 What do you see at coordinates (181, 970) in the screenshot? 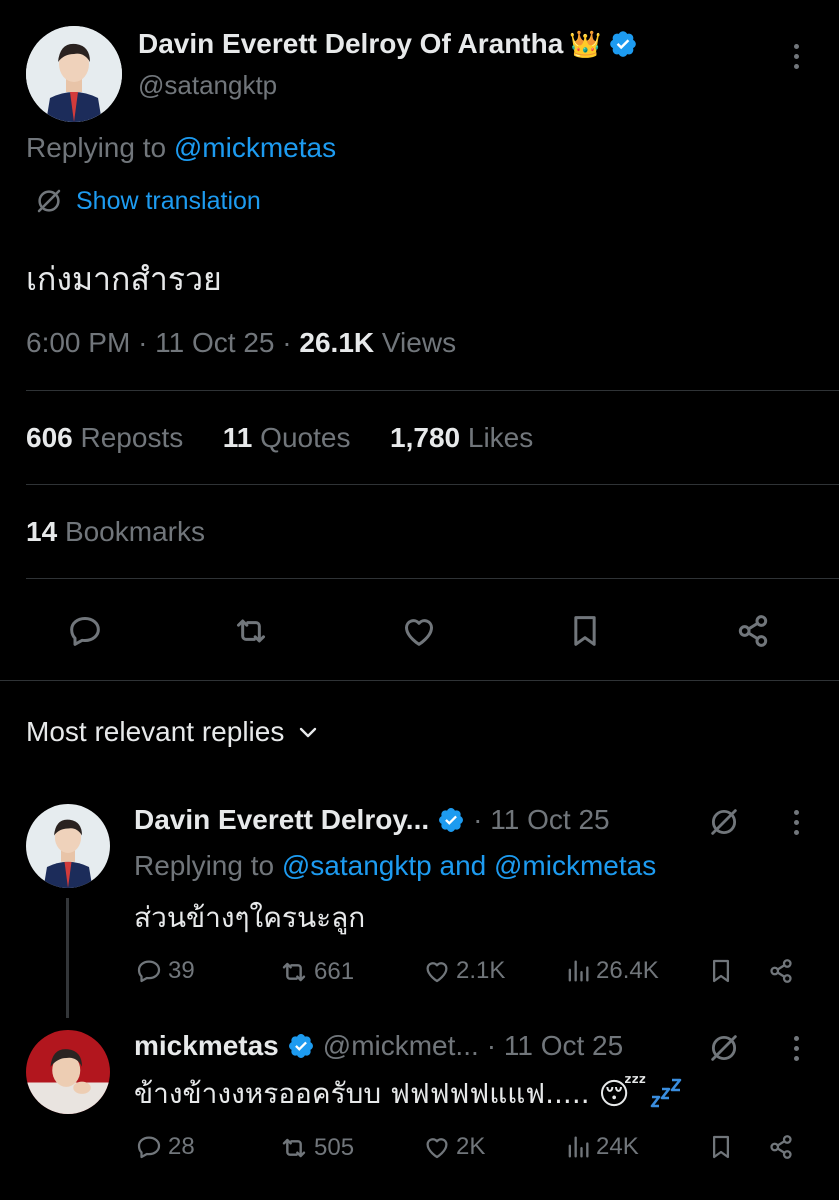
I see `reply-count: 39` at bounding box center [181, 970].